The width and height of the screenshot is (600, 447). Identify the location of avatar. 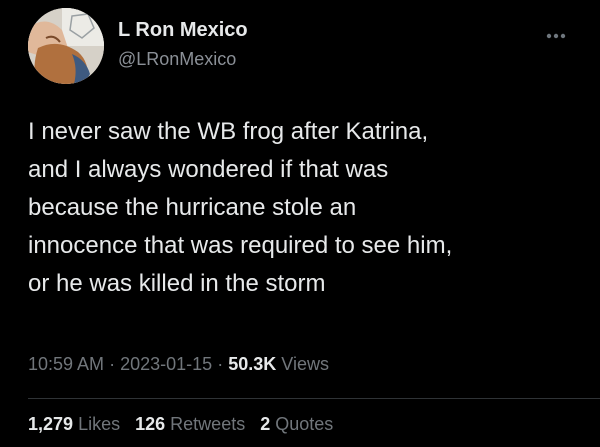
(66, 46).